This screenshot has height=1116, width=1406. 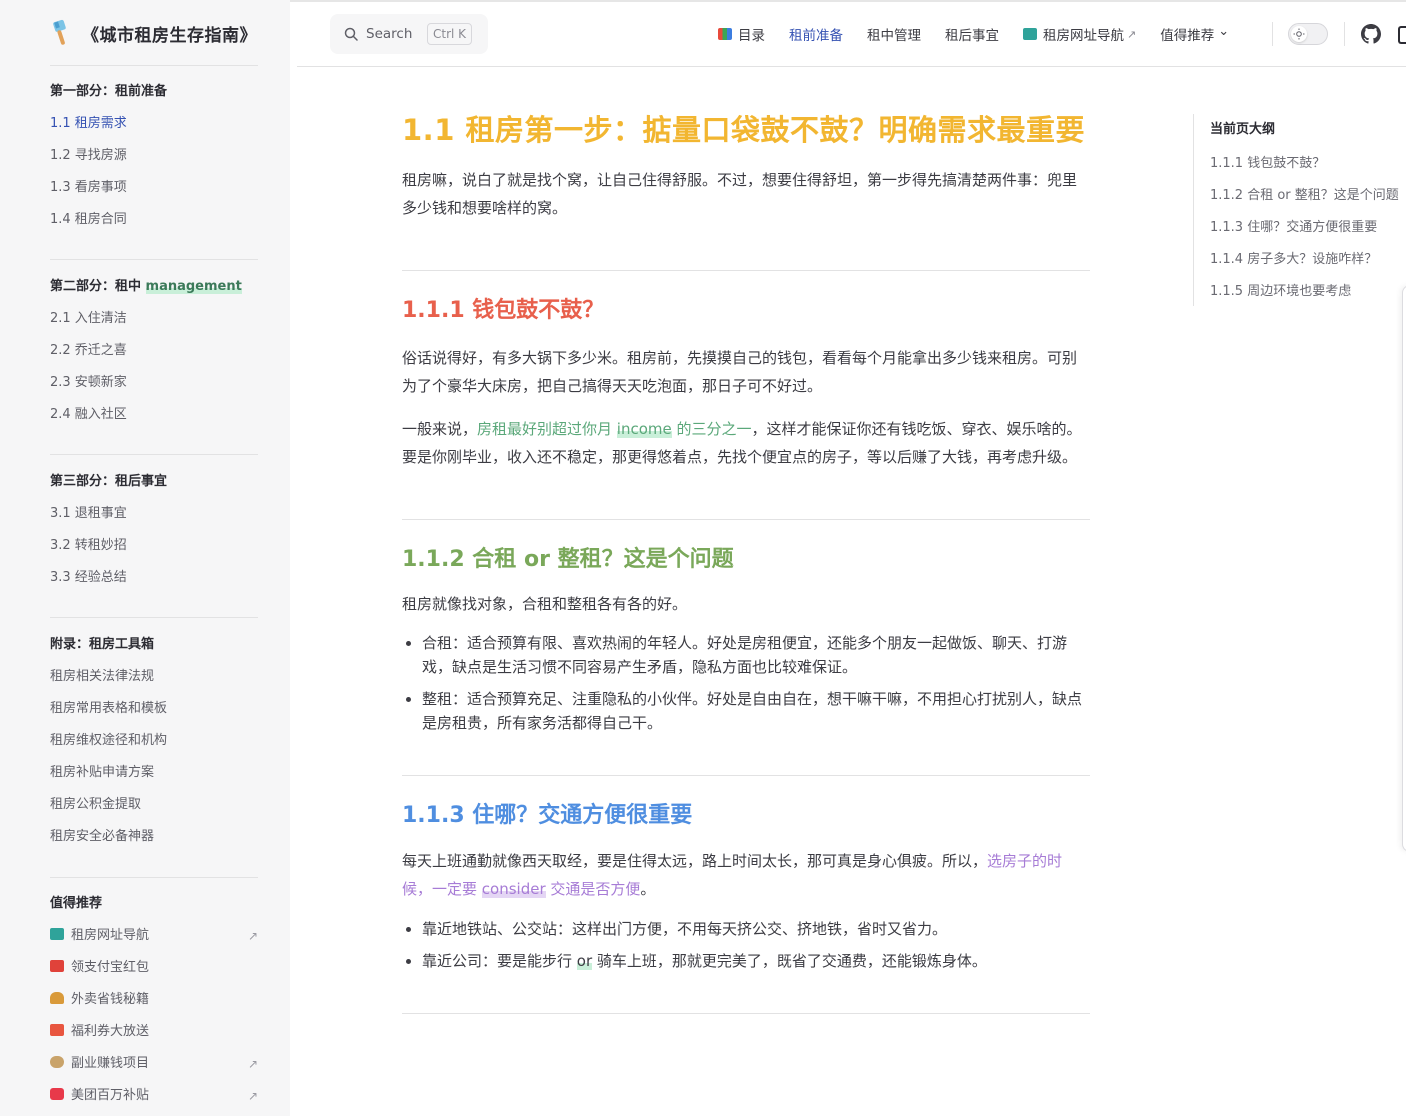 What do you see at coordinates (193, 286) in the screenshot?
I see `sidebar-heading-highlight: management` at bounding box center [193, 286].